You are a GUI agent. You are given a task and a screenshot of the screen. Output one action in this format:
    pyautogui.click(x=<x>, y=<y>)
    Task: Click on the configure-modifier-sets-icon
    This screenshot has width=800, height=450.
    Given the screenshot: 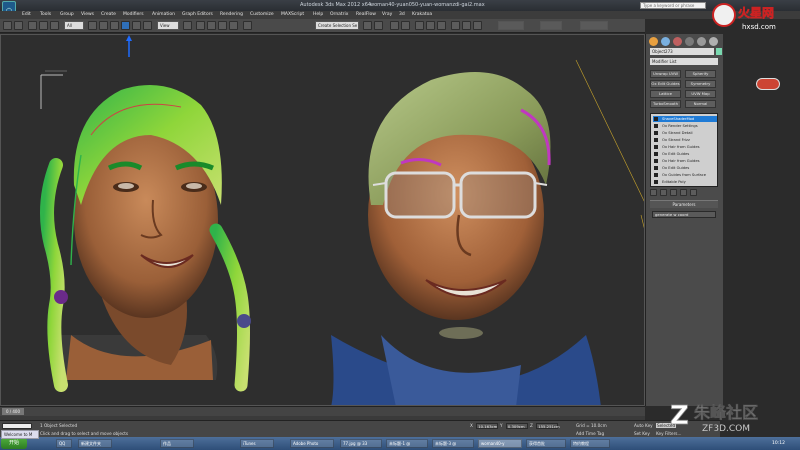 What is the action you would take?
    pyautogui.click(x=693, y=192)
    